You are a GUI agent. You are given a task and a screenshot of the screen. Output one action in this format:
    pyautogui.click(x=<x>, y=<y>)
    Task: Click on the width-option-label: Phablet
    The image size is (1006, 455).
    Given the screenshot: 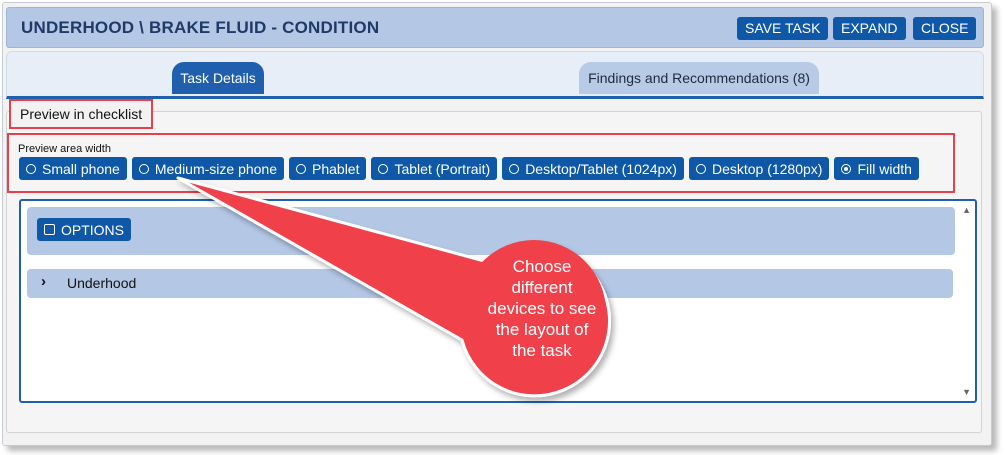 What is the action you would take?
    pyautogui.click(x=336, y=168)
    